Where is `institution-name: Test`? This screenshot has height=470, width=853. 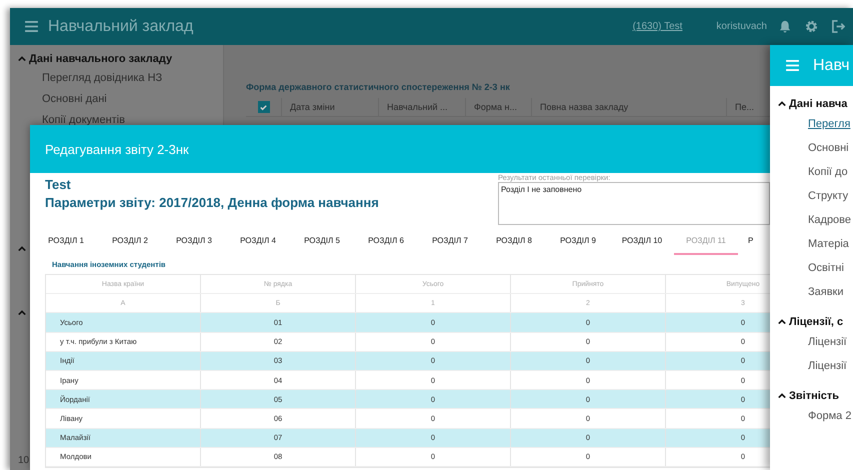 institution-name: Test is located at coordinates (58, 184).